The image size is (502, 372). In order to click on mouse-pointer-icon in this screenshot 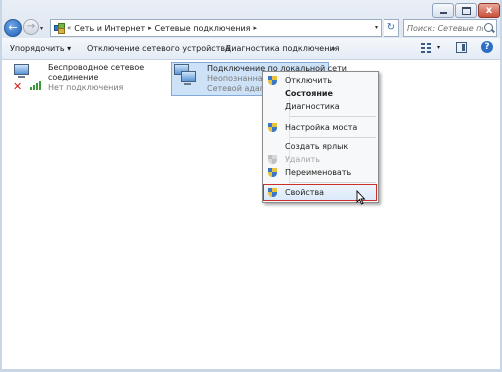, I will do `click(361, 197)`.